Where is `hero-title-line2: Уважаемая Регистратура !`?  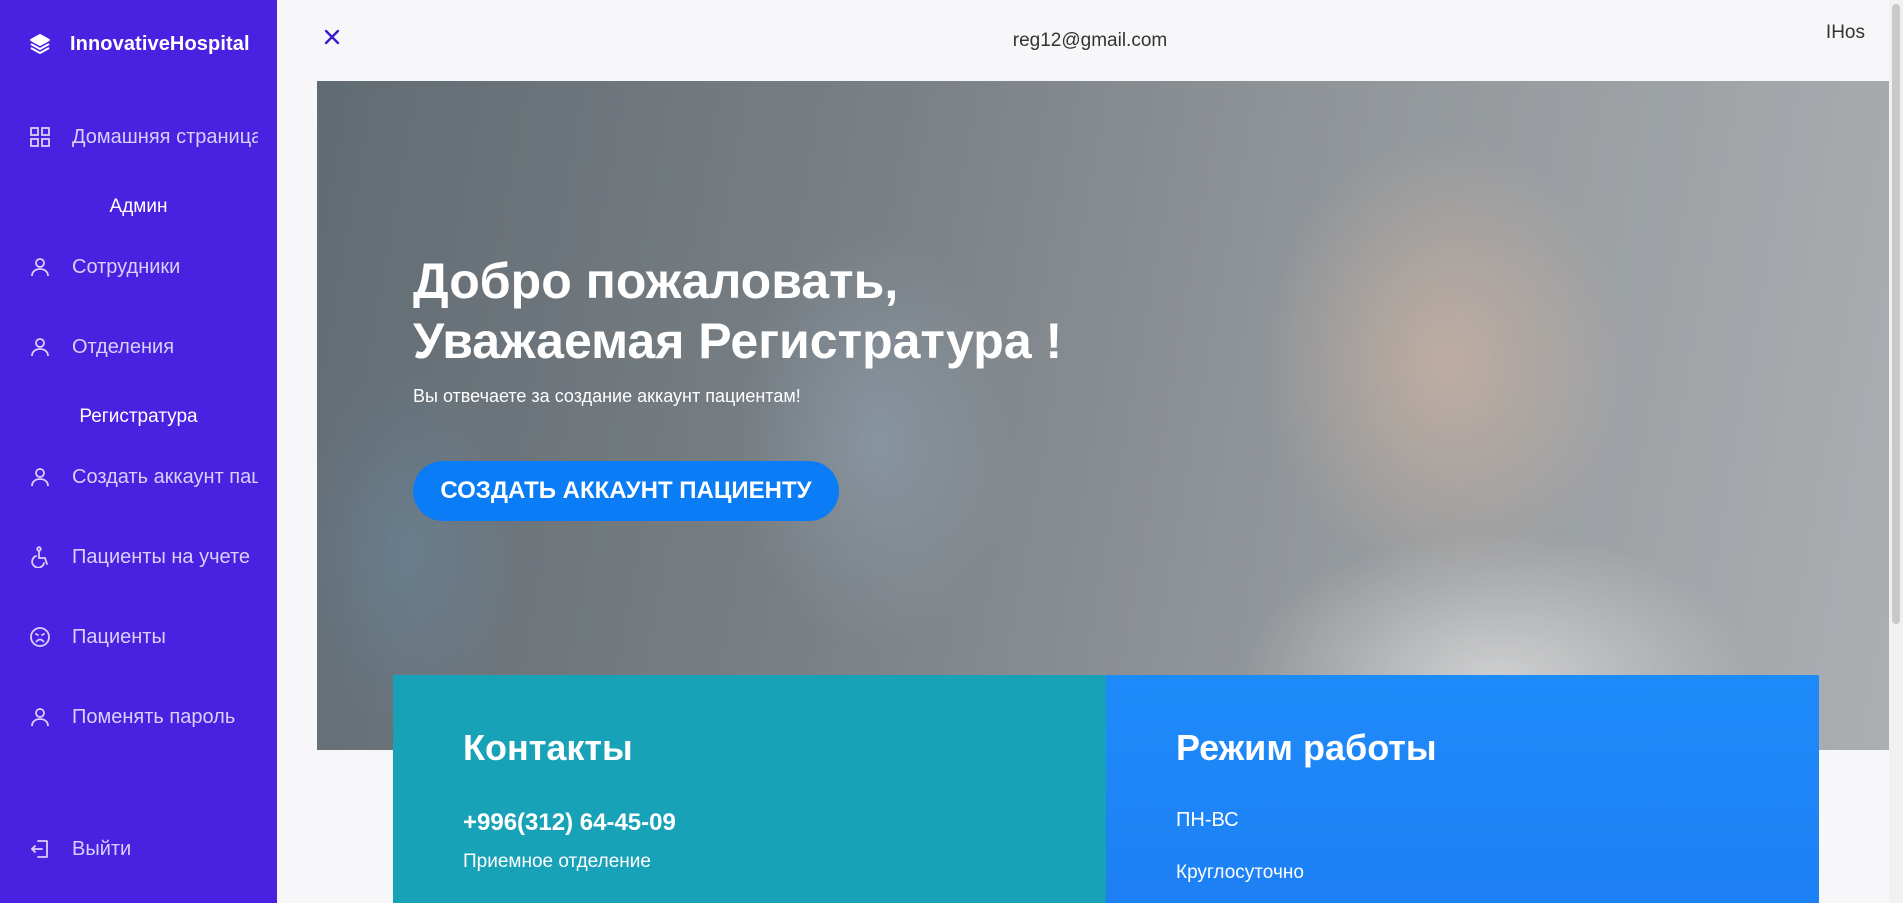 hero-title-line2: Уважаемая Регистратура ! is located at coordinates (738, 341).